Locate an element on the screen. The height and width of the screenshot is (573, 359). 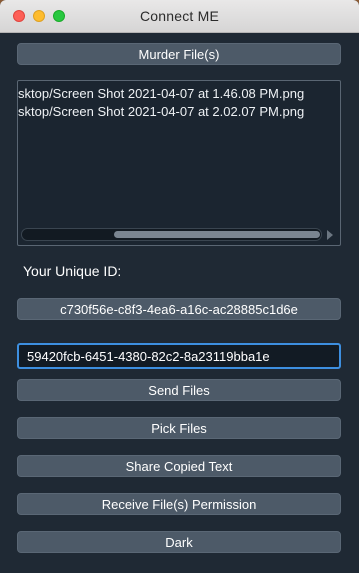
horizontal-scrollbar is located at coordinates (171, 234).